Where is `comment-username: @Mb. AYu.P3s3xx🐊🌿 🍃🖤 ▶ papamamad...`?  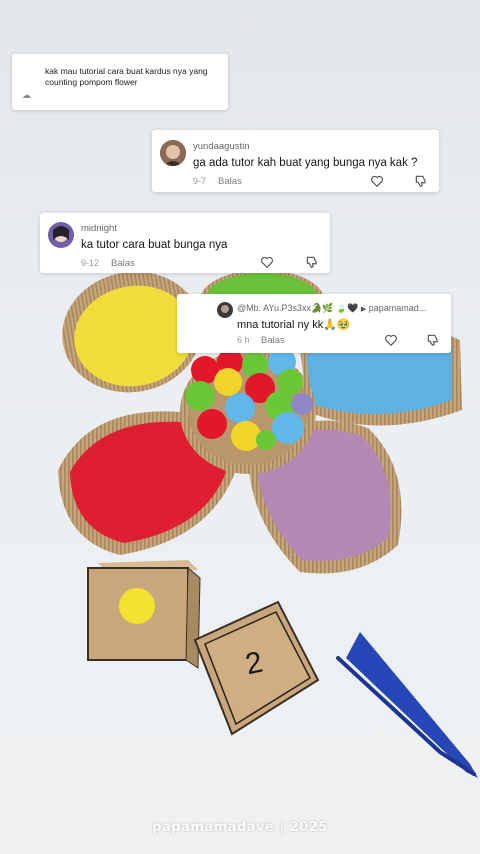 comment-username: @Mb. AYu.P3s3xx🐊🌿 🍃🖤 ▶ papamamad... is located at coordinates (331, 308).